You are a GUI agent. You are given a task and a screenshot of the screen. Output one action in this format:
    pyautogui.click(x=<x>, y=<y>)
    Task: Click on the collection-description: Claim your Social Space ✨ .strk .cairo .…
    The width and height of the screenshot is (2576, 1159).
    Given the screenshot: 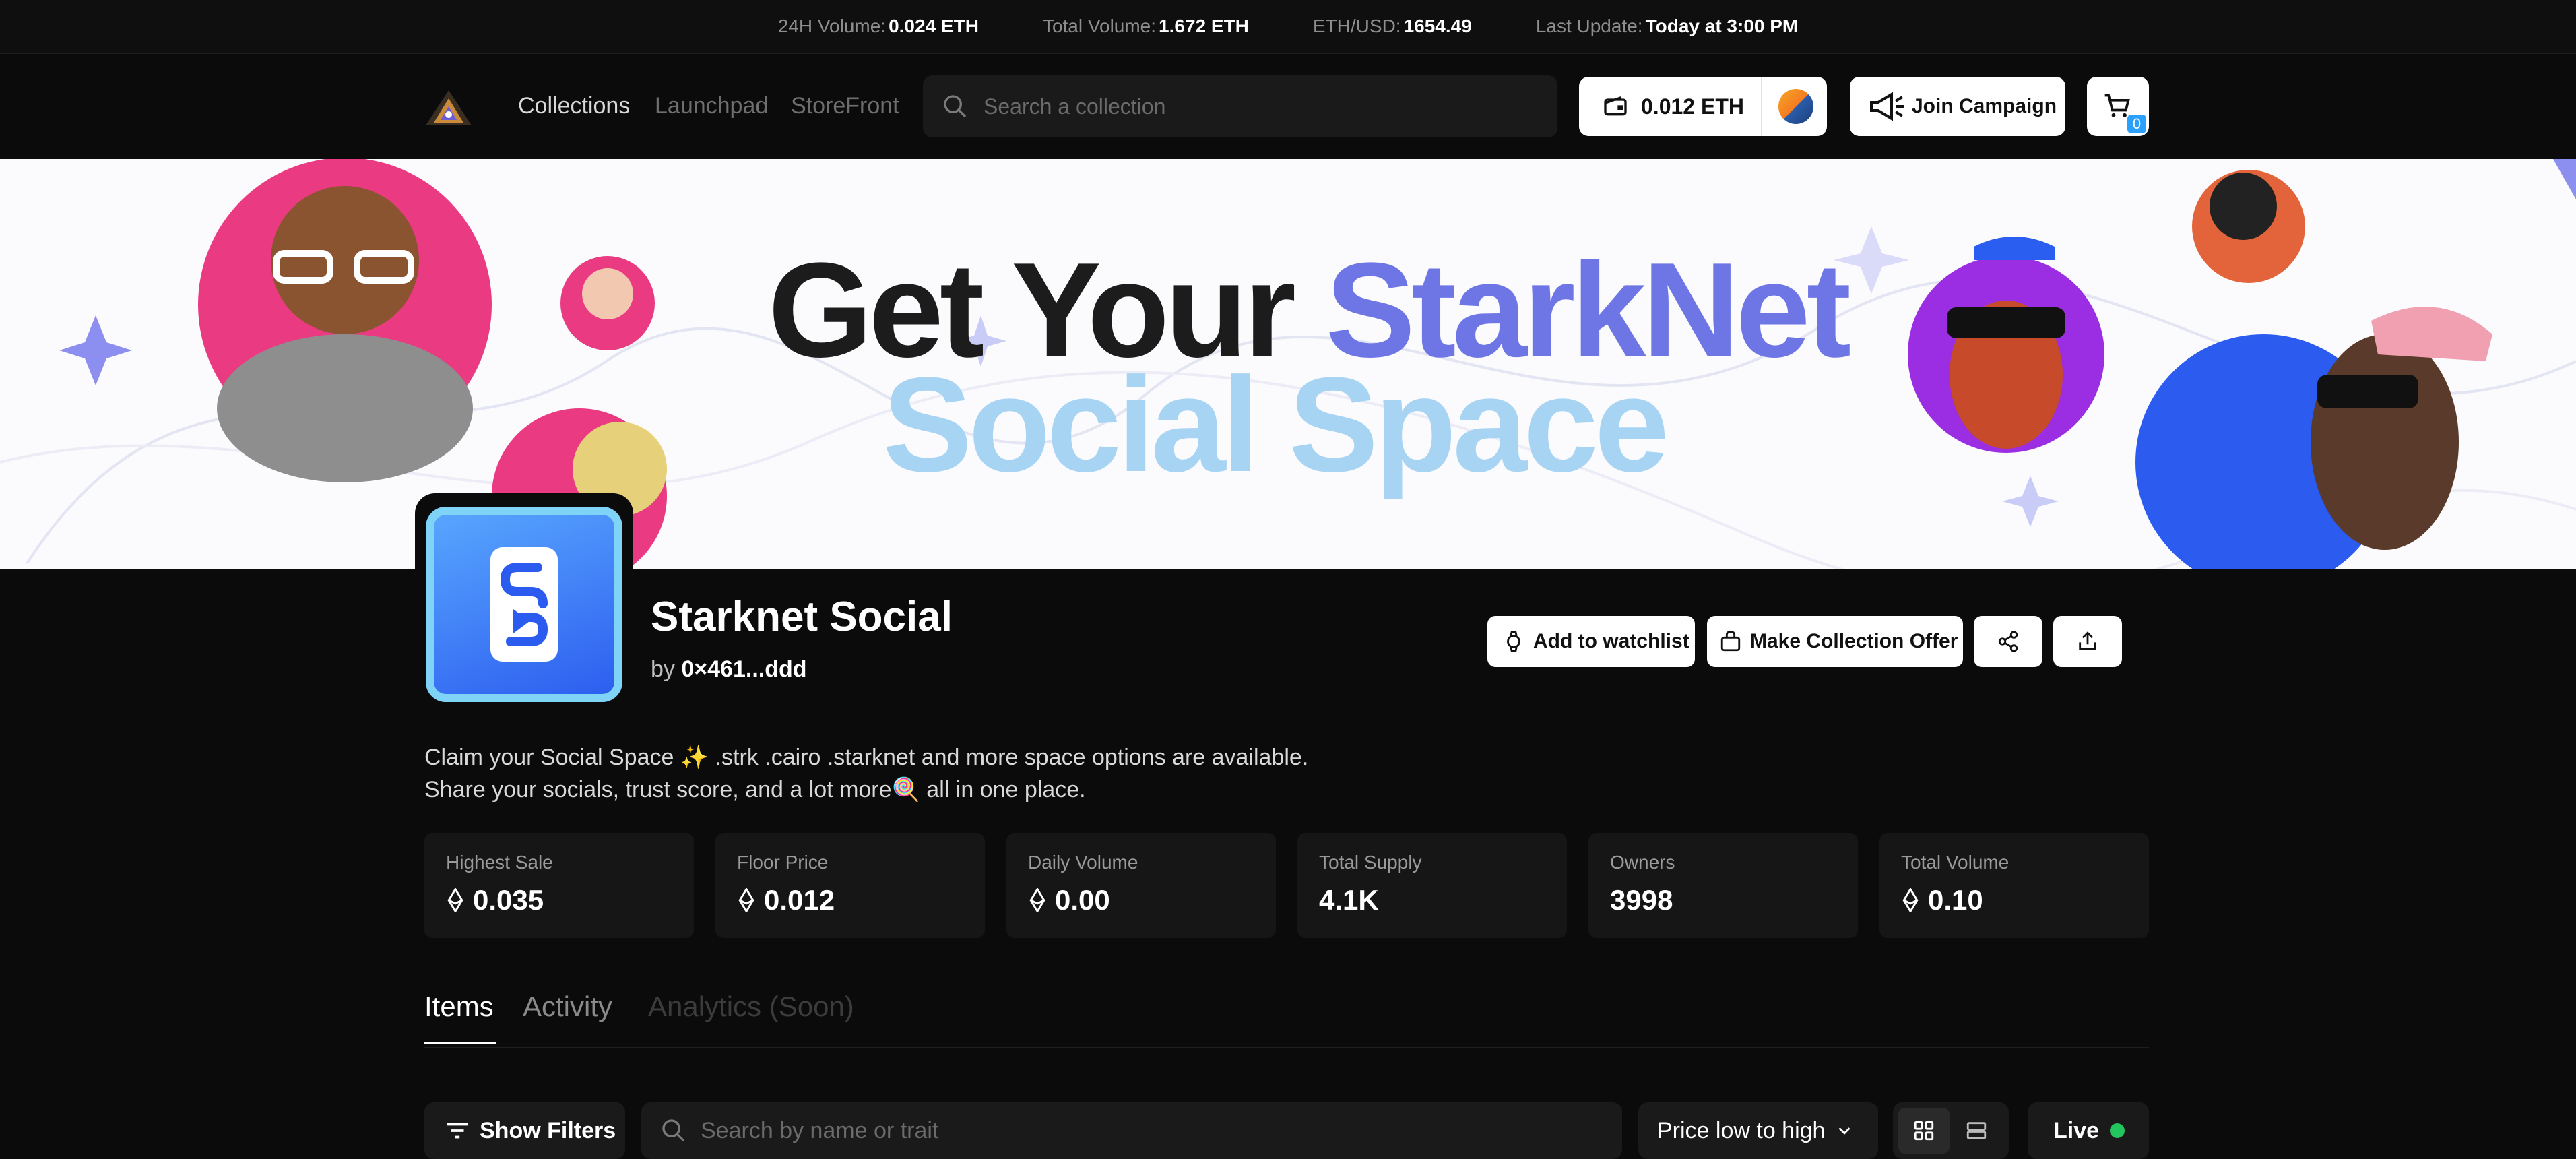 What is the action you would take?
    pyautogui.click(x=866, y=773)
    